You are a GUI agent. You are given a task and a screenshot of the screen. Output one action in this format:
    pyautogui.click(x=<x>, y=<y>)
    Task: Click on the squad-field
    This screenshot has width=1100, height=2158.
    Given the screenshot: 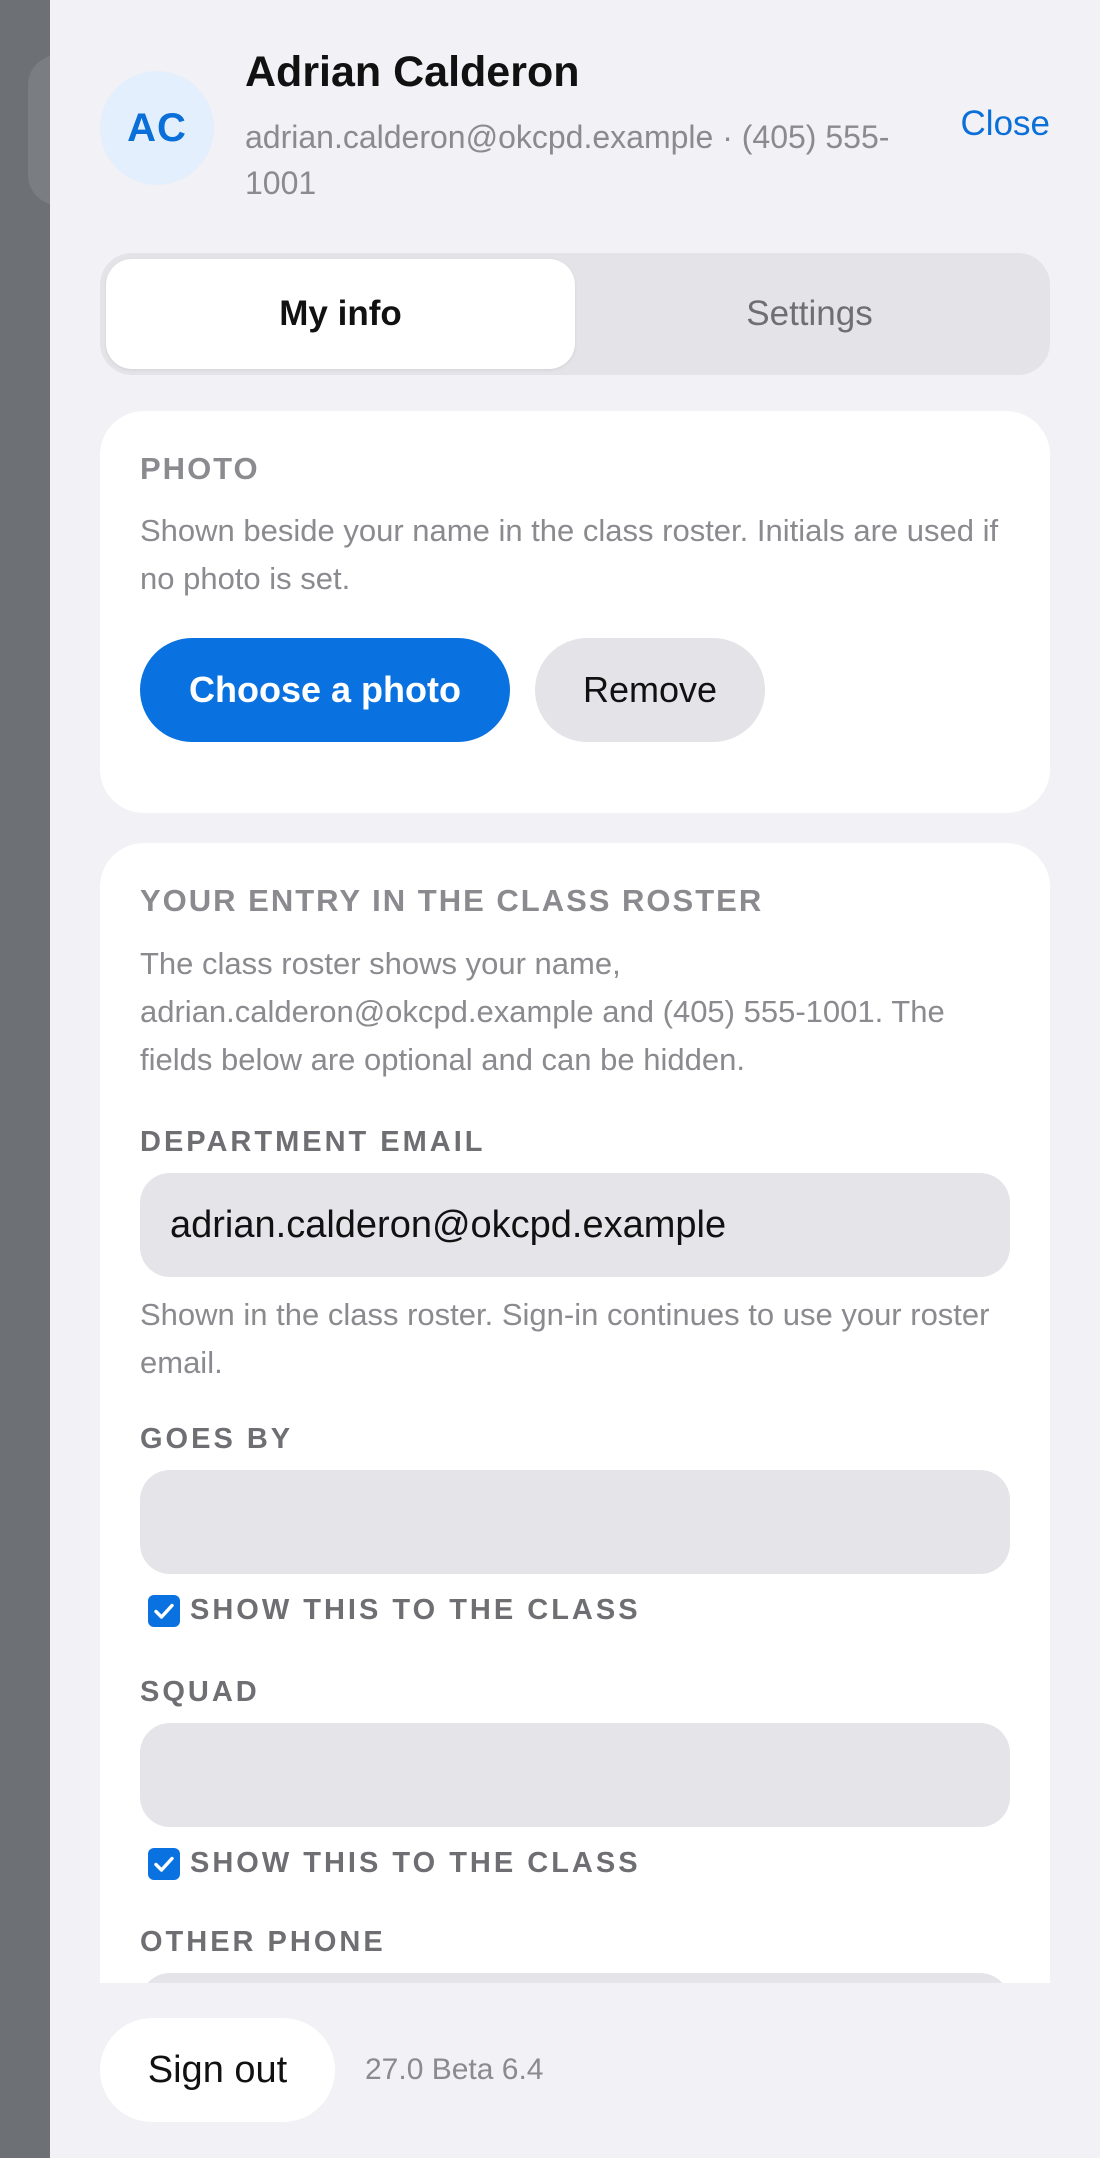 What is the action you would take?
    pyautogui.click(x=575, y=1775)
    